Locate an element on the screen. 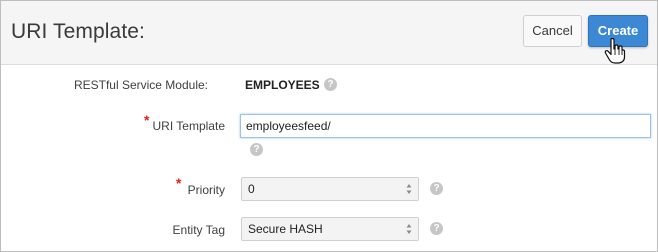 The height and width of the screenshot is (252, 658). priority-label: Priority is located at coordinates (206, 190).